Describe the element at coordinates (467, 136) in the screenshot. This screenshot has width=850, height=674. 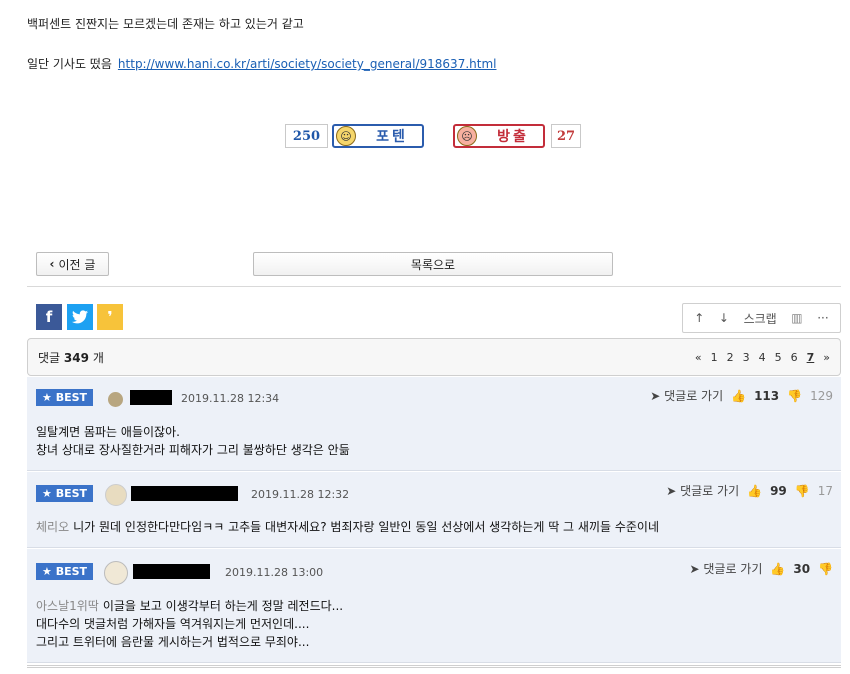
I see `thumbs-down-face-icon: ☹` at that location.